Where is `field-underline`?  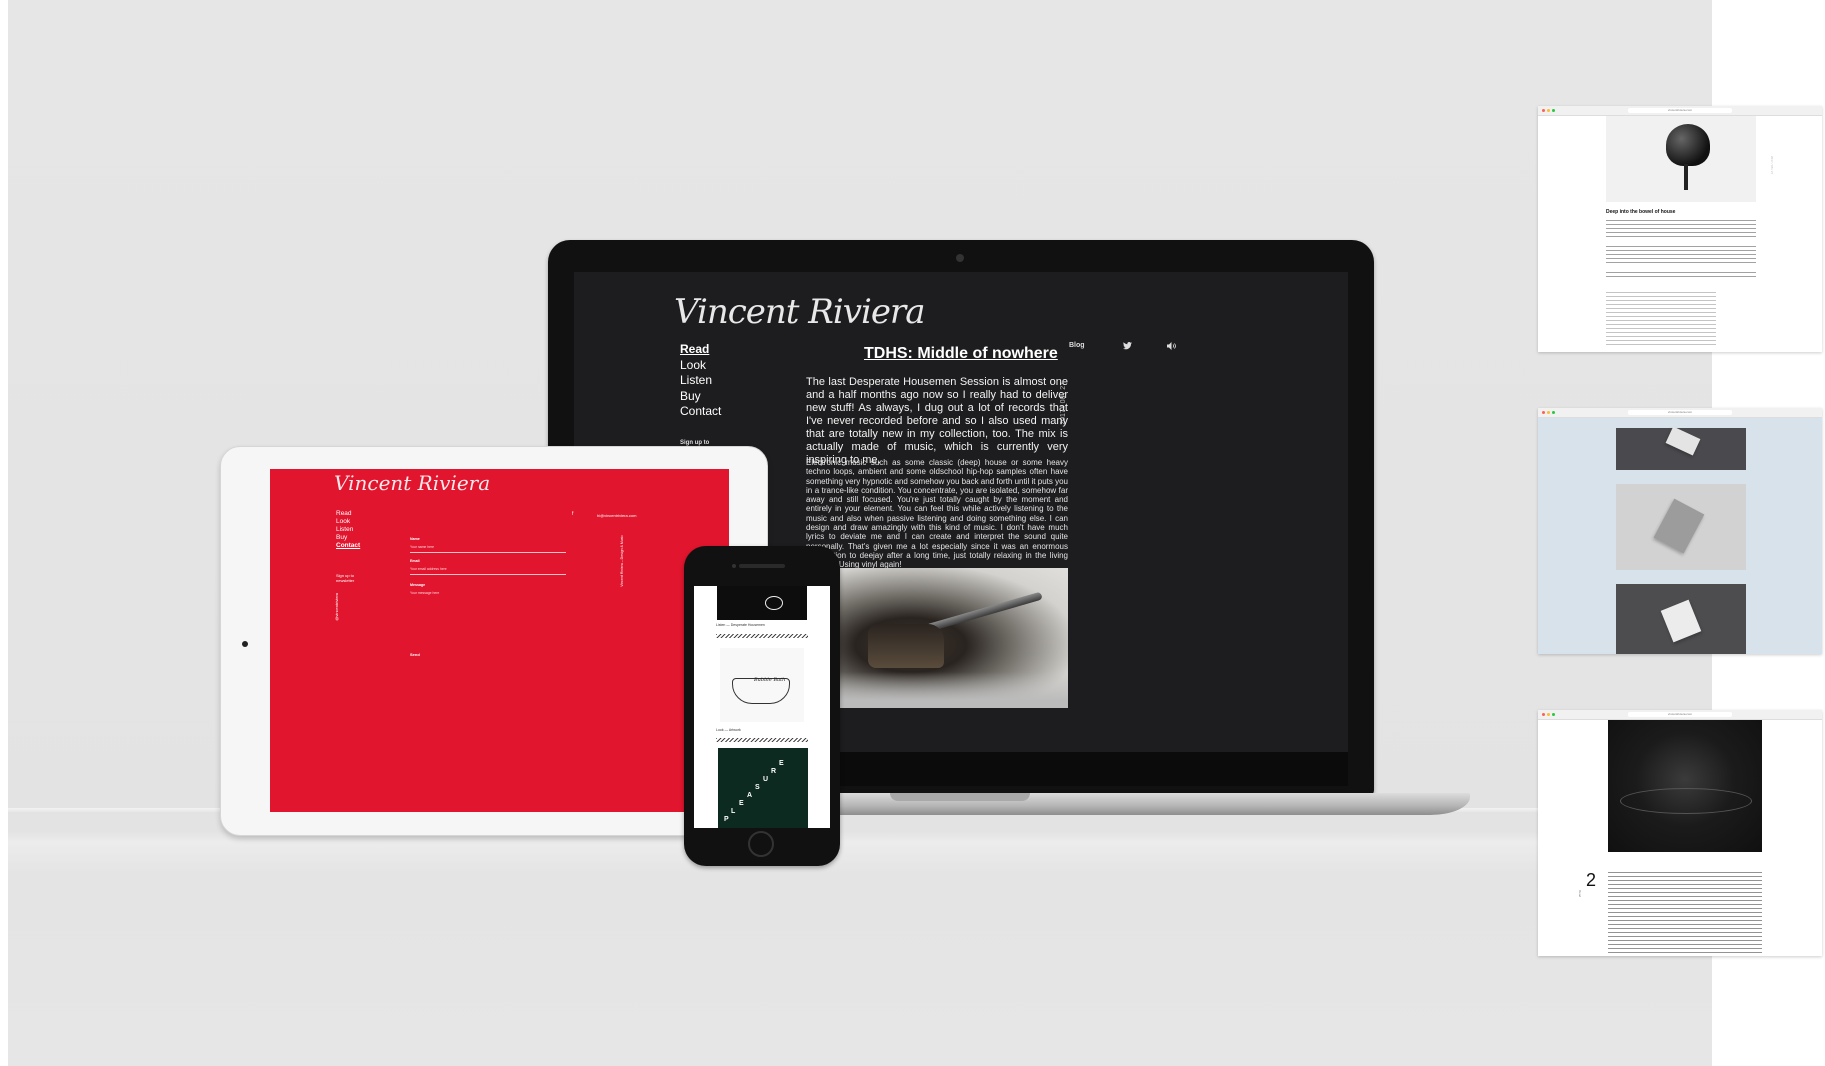 field-underline is located at coordinates (488, 574).